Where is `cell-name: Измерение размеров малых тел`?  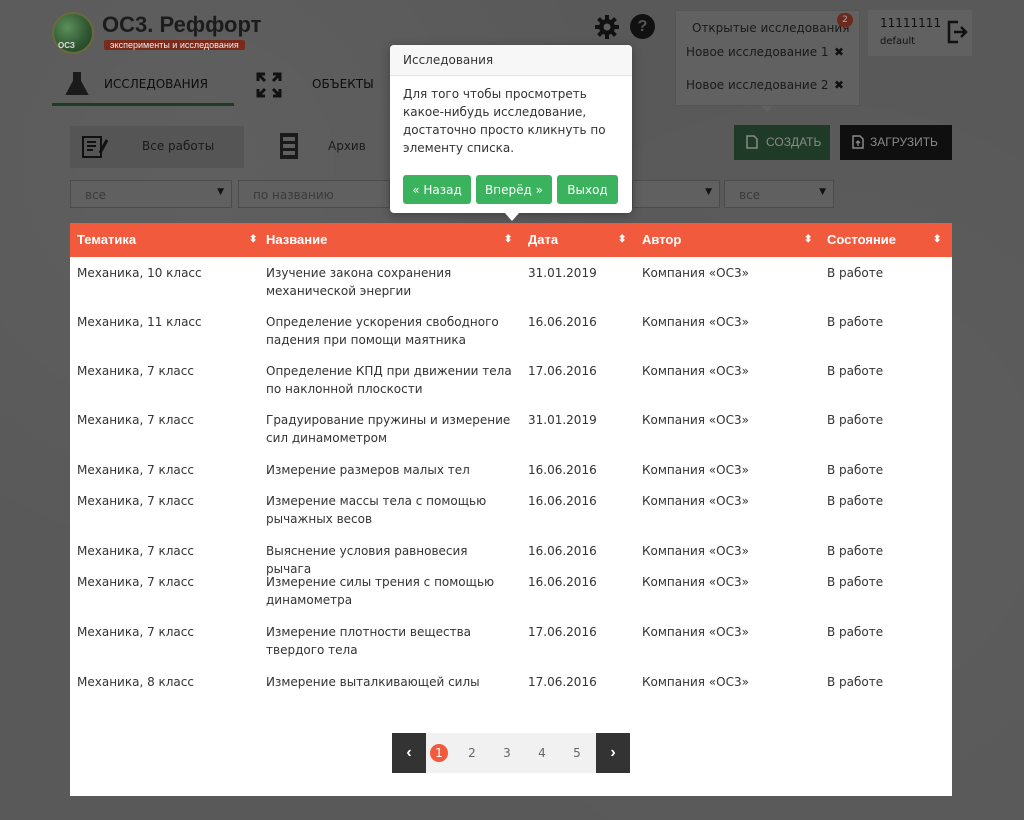
cell-name: Измерение размеров малых тел is located at coordinates (368, 470).